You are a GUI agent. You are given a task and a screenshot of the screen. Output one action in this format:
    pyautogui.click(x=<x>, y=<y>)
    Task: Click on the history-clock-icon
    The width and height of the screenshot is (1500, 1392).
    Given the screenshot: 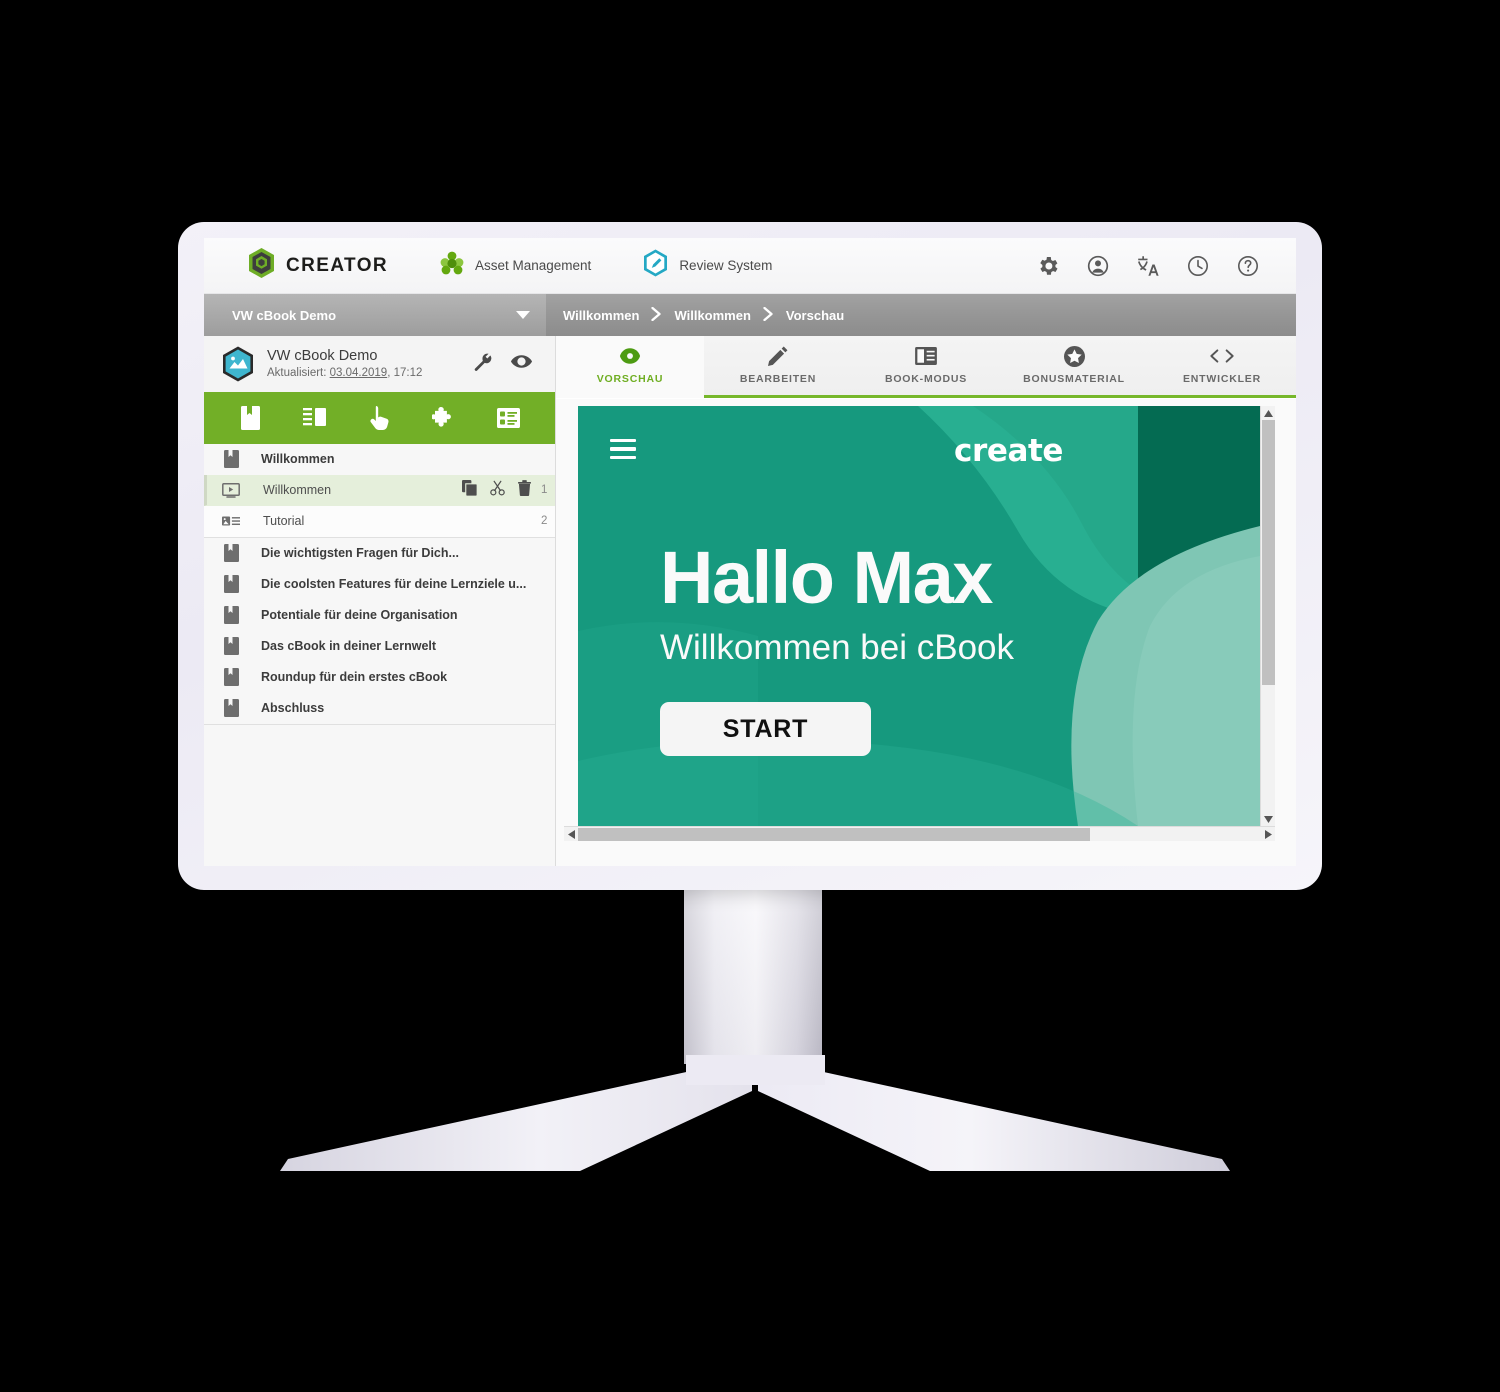 What is the action you would take?
    pyautogui.click(x=1198, y=266)
    